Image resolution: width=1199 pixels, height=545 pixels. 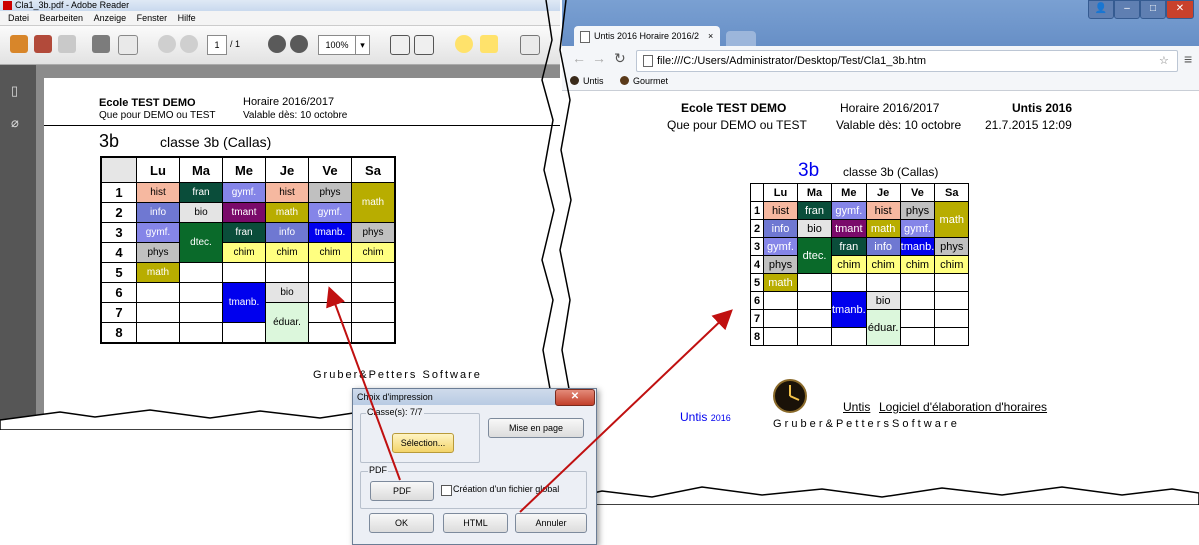 I want to click on arrow-to-html, so click(x=626, y=411).